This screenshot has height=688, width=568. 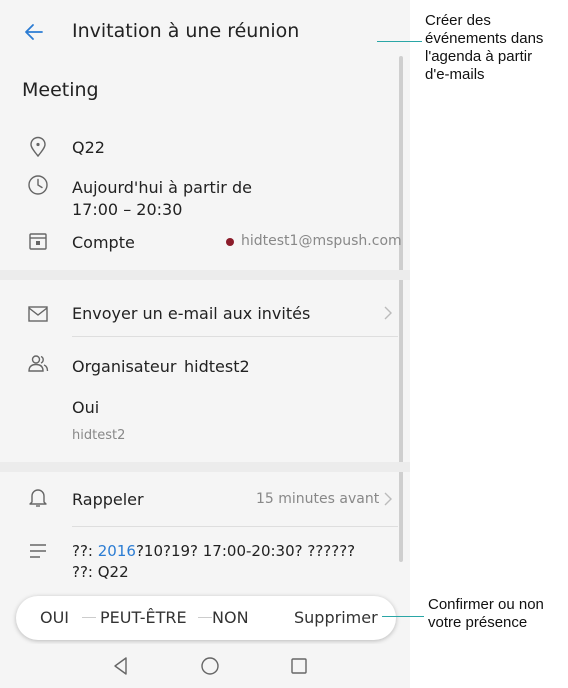 What do you see at coordinates (34, 32) in the screenshot?
I see `back-arrow-icon` at bounding box center [34, 32].